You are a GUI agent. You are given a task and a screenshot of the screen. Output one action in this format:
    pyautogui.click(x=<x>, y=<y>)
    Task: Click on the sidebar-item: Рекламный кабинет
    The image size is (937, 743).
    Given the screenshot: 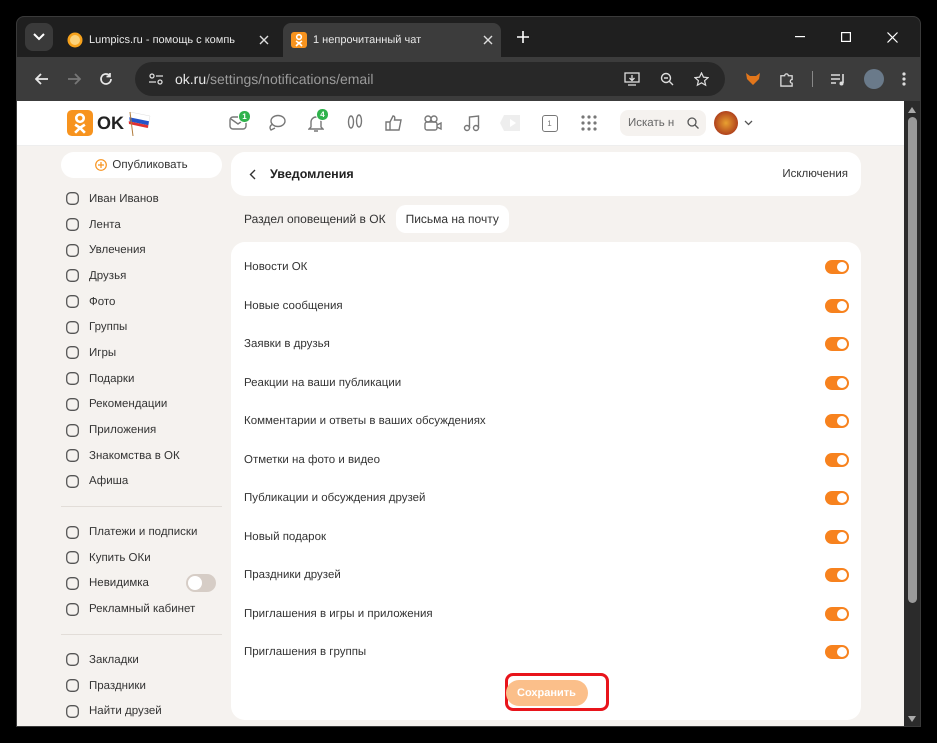 What is the action you would take?
    pyautogui.click(x=142, y=609)
    